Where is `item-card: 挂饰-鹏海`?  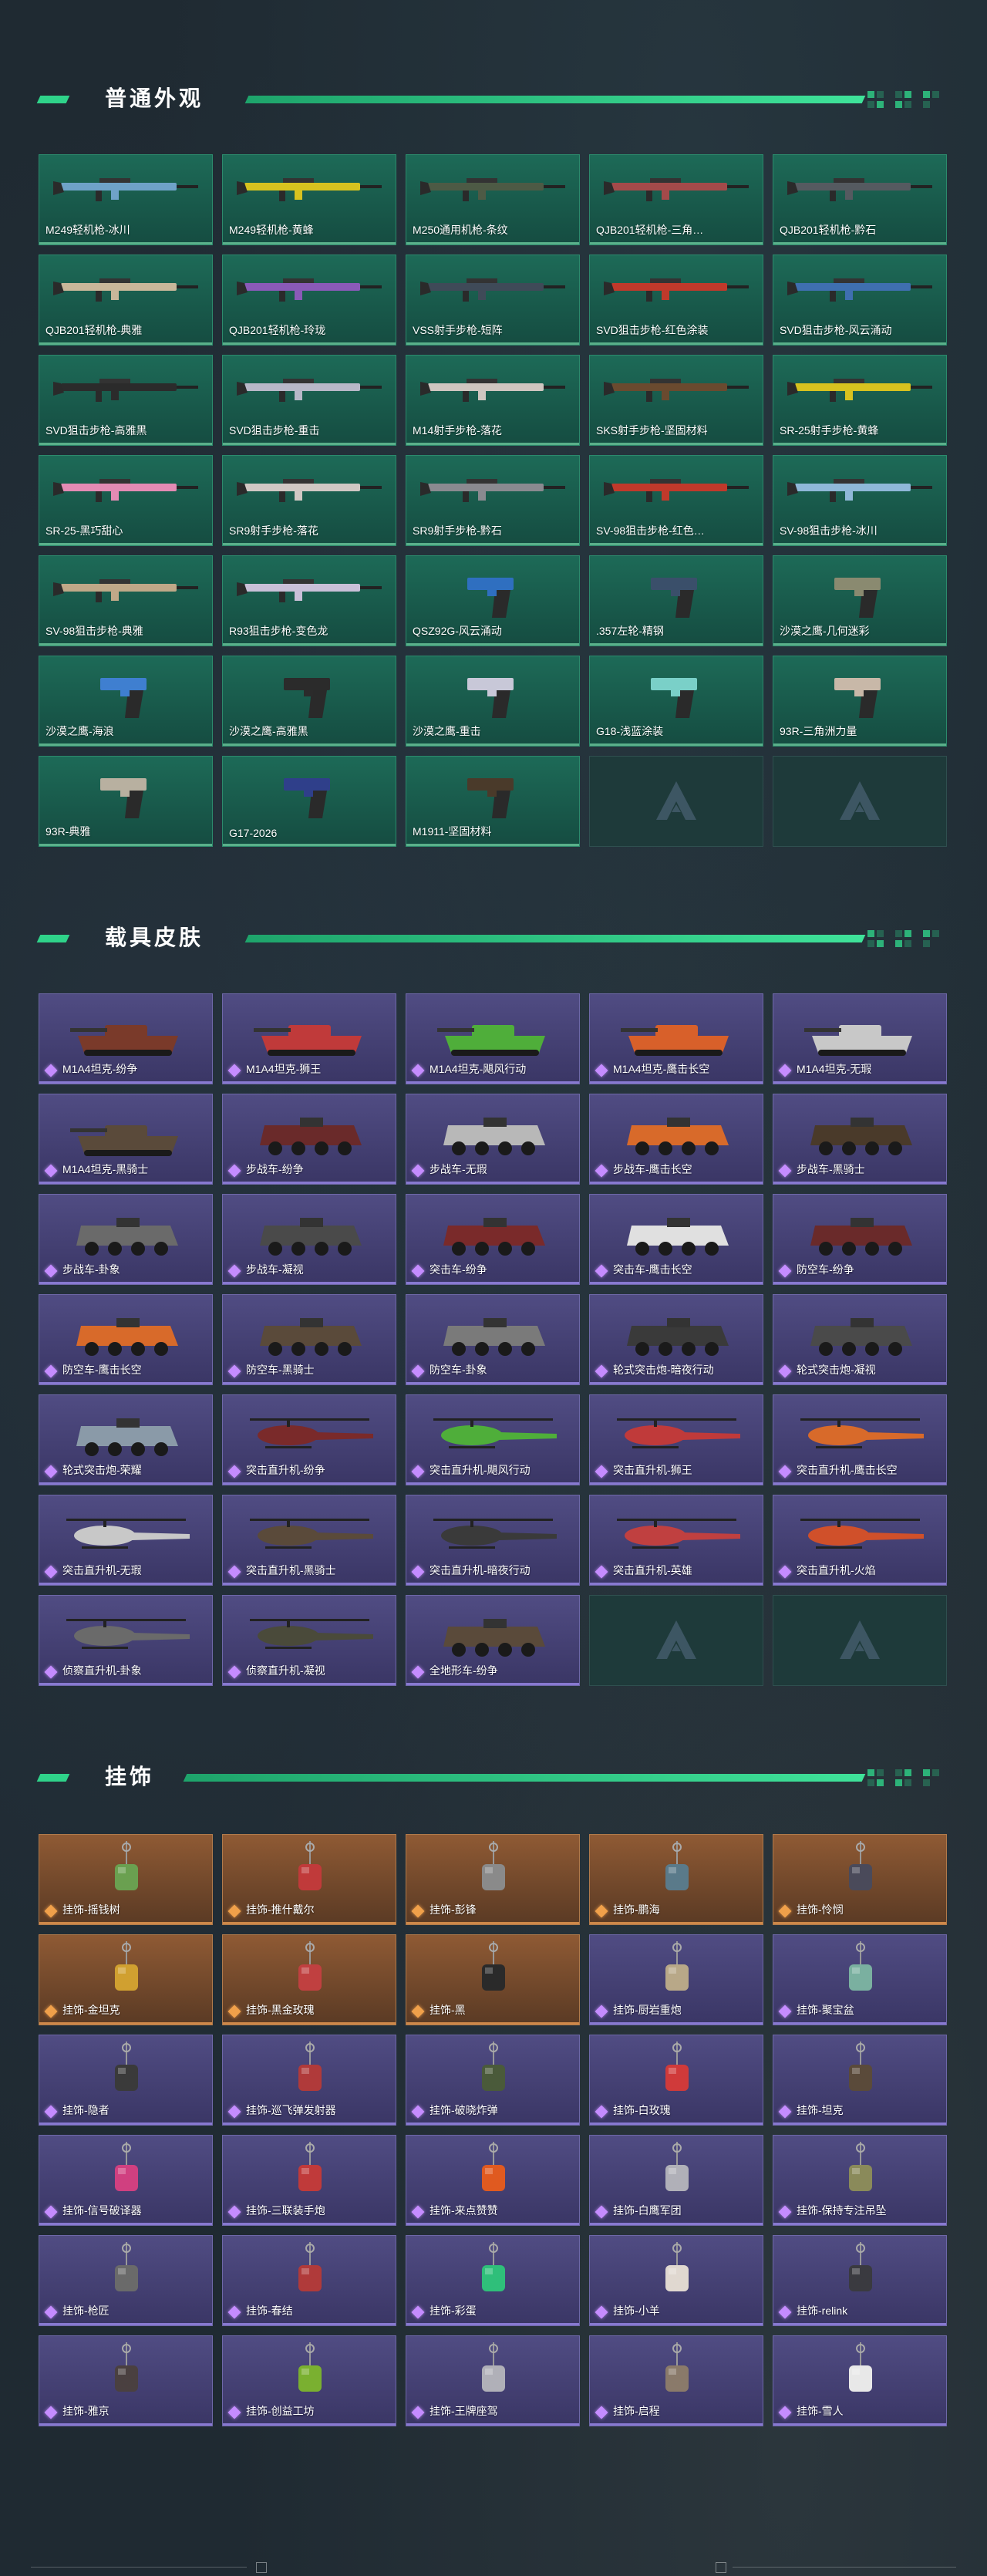 item-card: 挂饰-鹏海 is located at coordinates (676, 1879).